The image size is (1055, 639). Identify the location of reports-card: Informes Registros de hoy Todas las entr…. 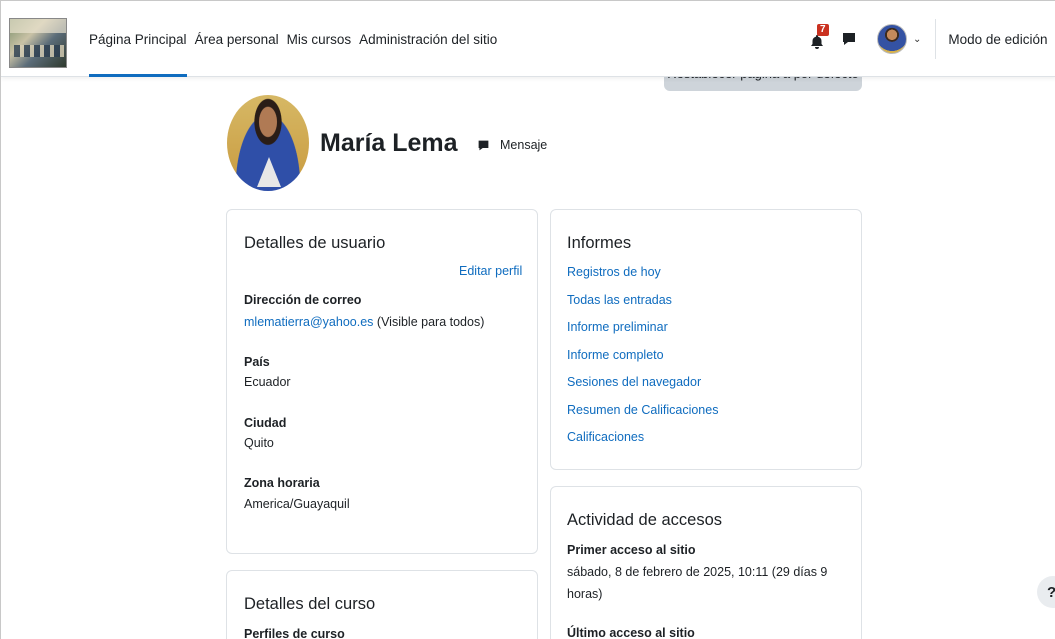
(706, 339).